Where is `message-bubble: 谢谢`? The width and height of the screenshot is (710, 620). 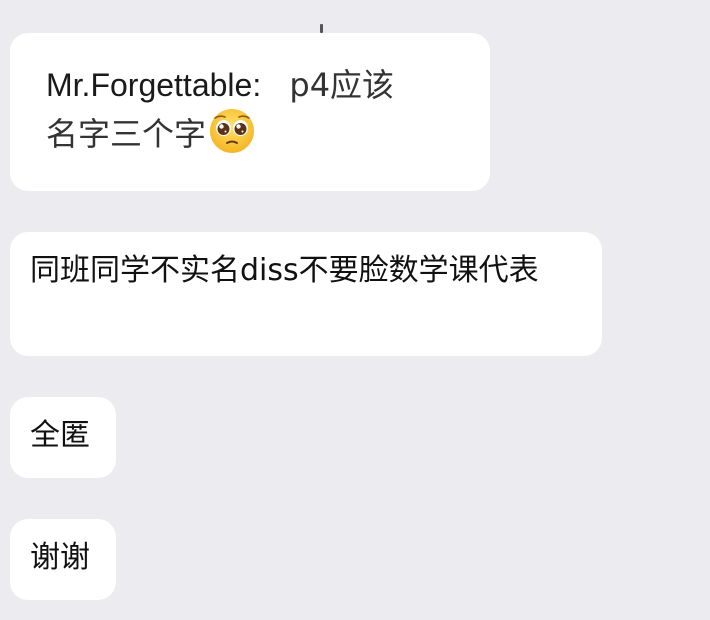
message-bubble: 谢谢 is located at coordinates (63, 559).